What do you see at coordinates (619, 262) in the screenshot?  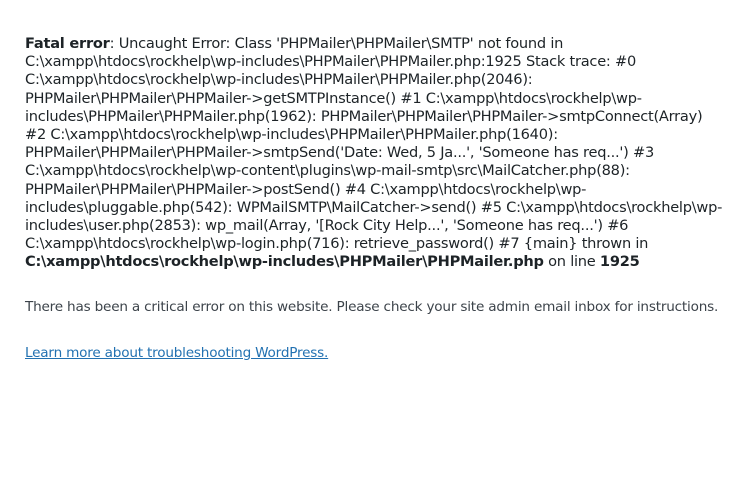 I see `error-line-number: 1925` at bounding box center [619, 262].